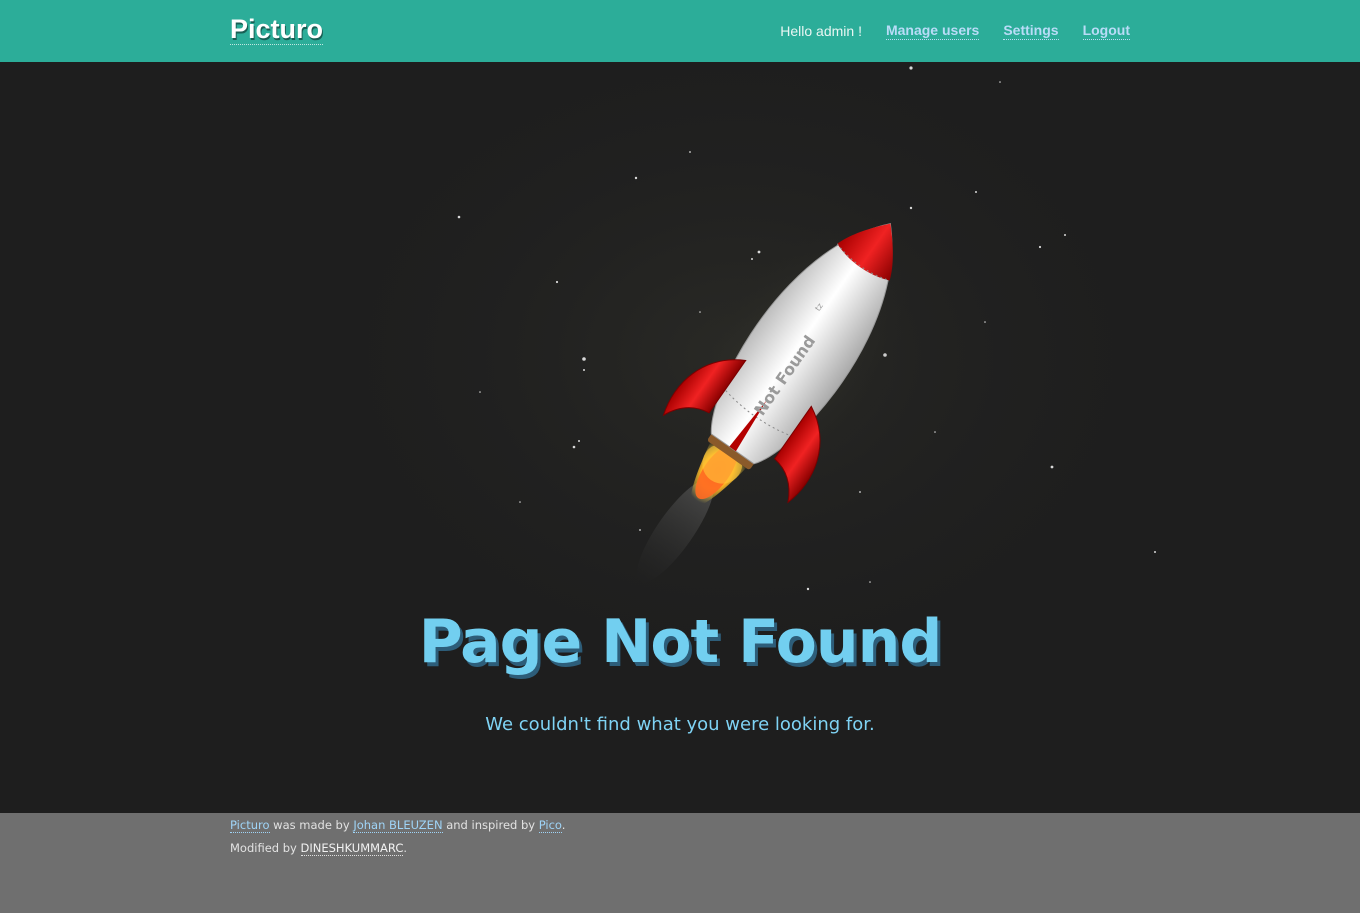 This screenshot has width=1360, height=913. Describe the element at coordinates (932, 31) in the screenshot. I see `nav-manage-users-link: Manage users` at that location.